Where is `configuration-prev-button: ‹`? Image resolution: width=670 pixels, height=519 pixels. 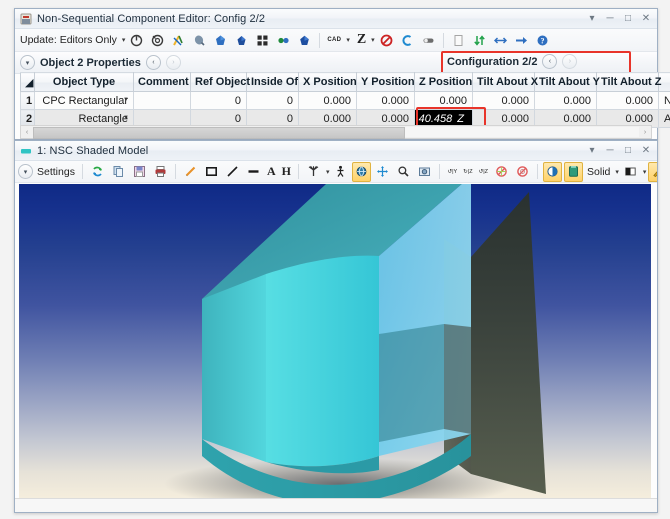 configuration-prev-button: ‹ is located at coordinates (550, 61).